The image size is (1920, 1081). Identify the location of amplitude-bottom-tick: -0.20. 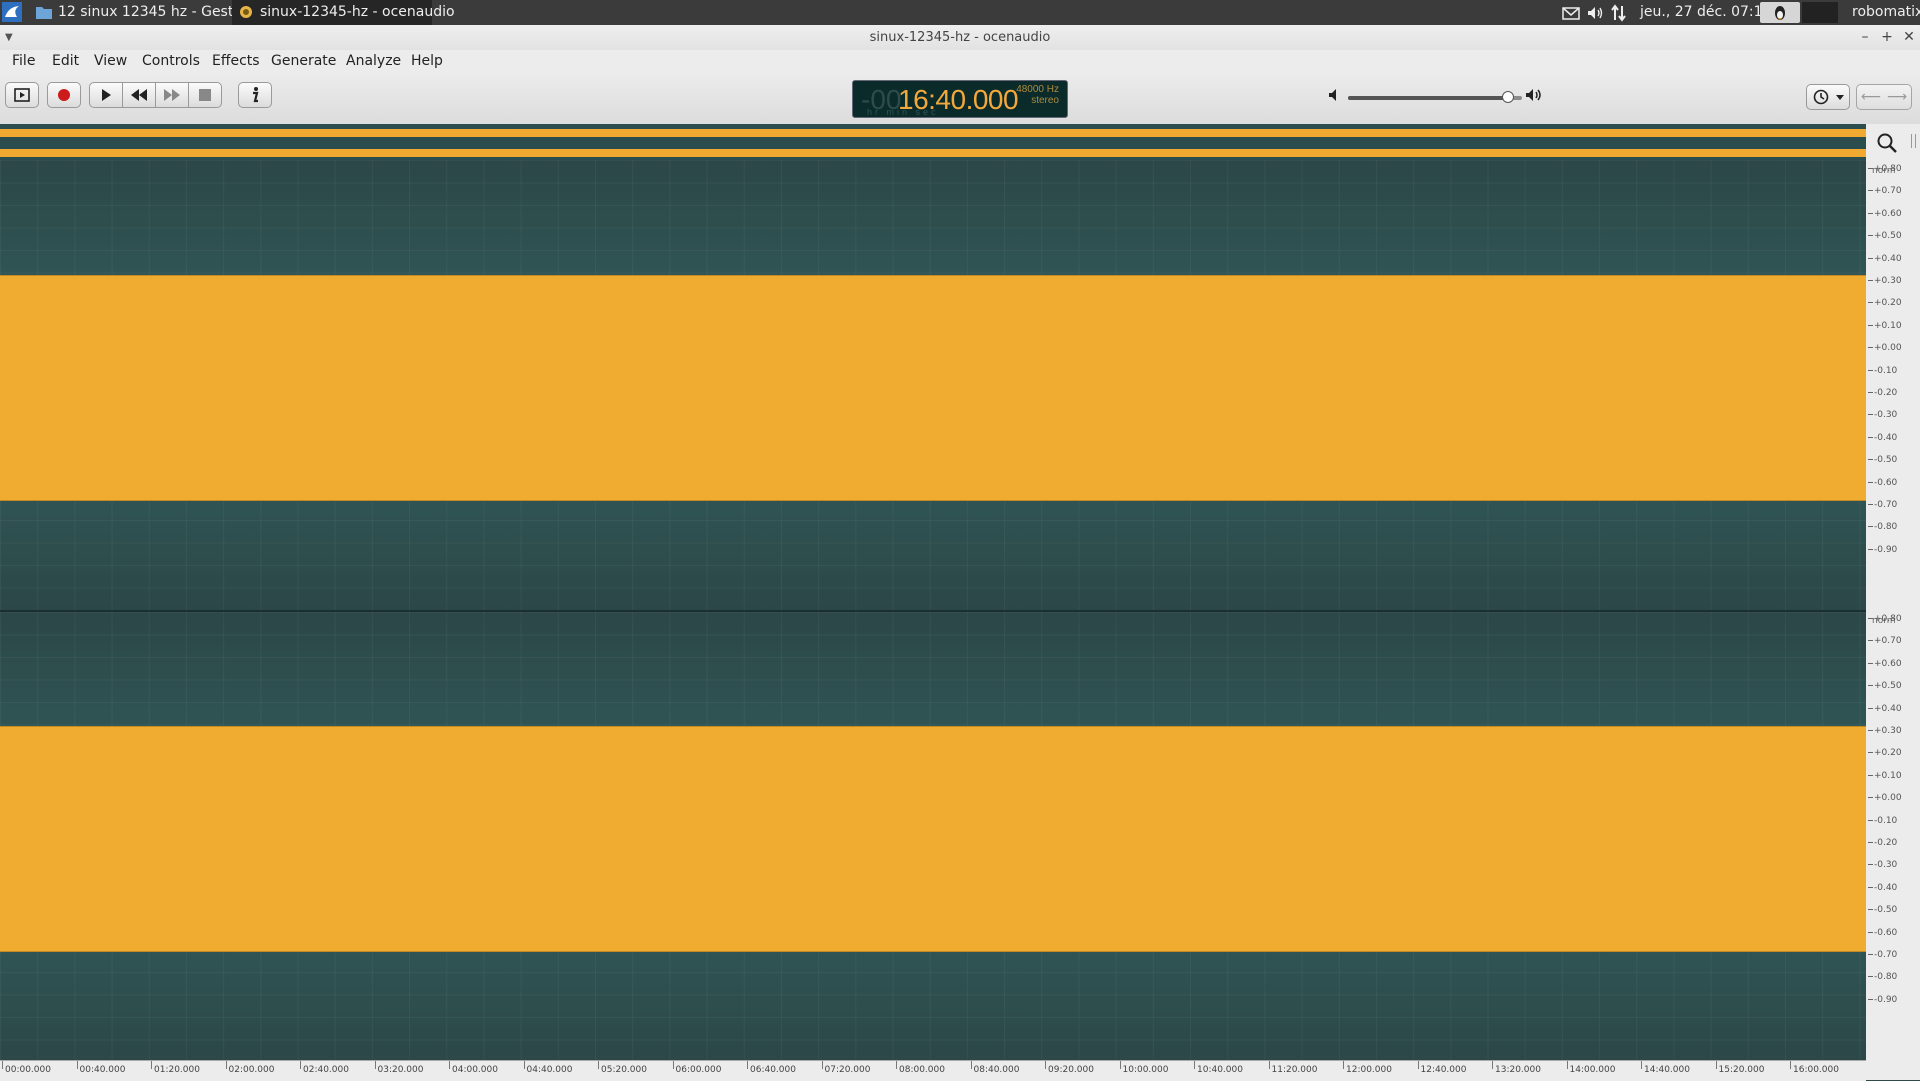
(1882, 843).